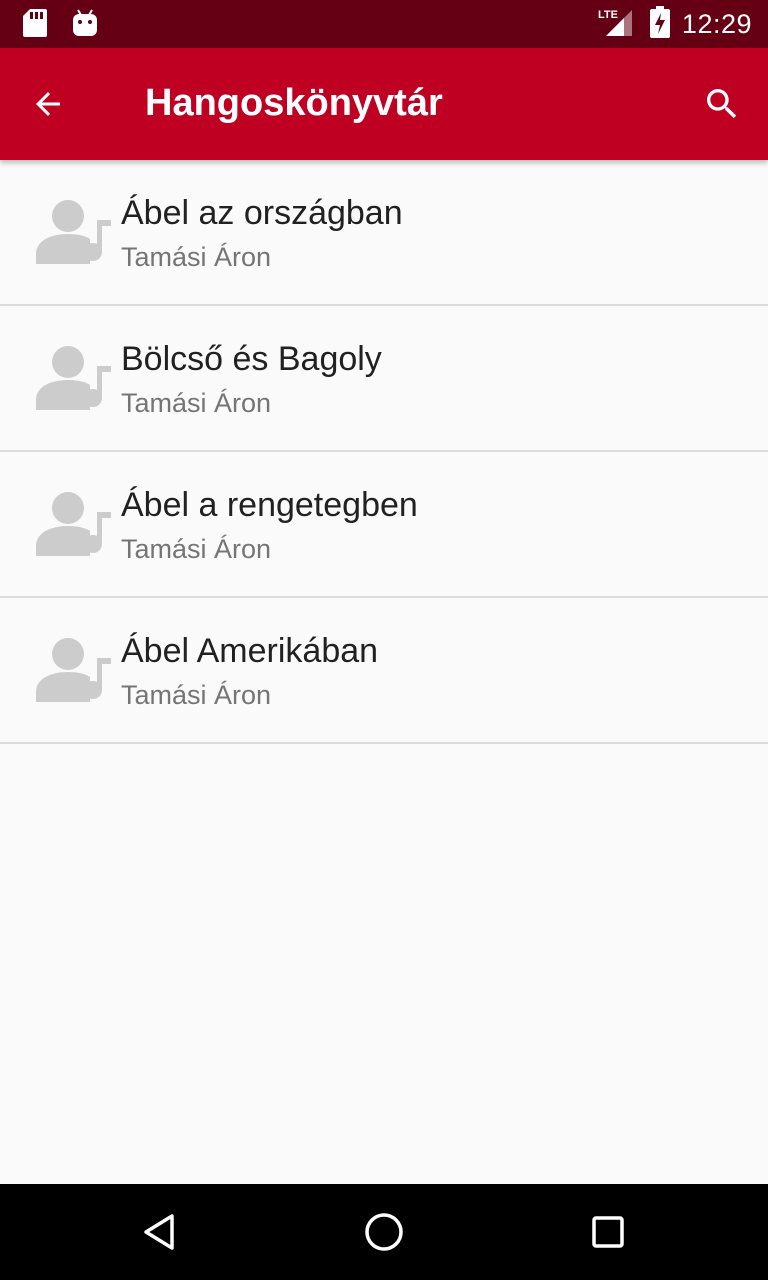  What do you see at coordinates (294, 103) in the screenshot?
I see `page-title: Hangoskönyvtár` at bounding box center [294, 103].